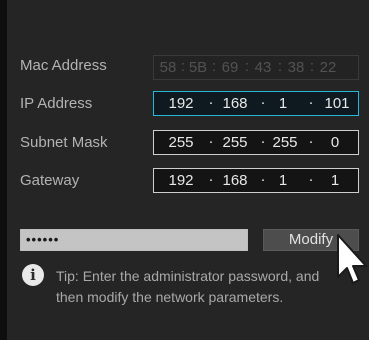  I want to click on subnet-mask-field: 255 · 255 · 255 · 0, so click(256, 142).